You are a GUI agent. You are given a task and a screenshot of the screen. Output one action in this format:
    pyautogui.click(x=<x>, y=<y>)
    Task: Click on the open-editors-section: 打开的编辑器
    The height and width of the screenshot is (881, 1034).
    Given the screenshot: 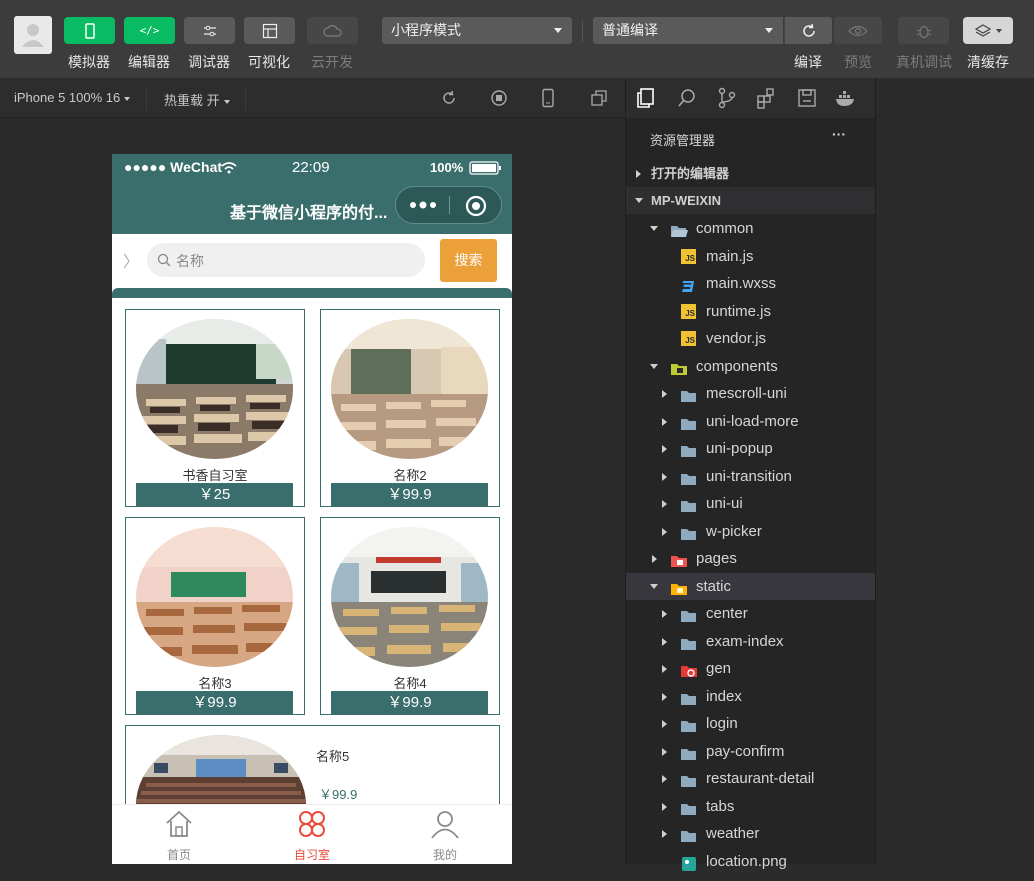 What is the action you would take?
    pyautogui.click(x=750, y=173)
    